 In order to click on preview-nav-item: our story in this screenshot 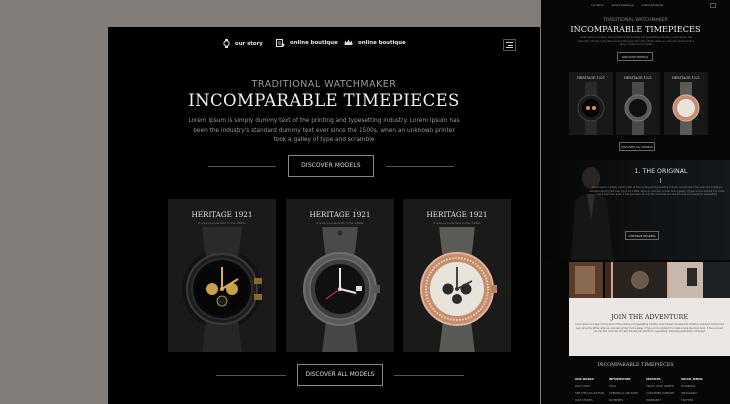, I will do `click(597, 5)`.